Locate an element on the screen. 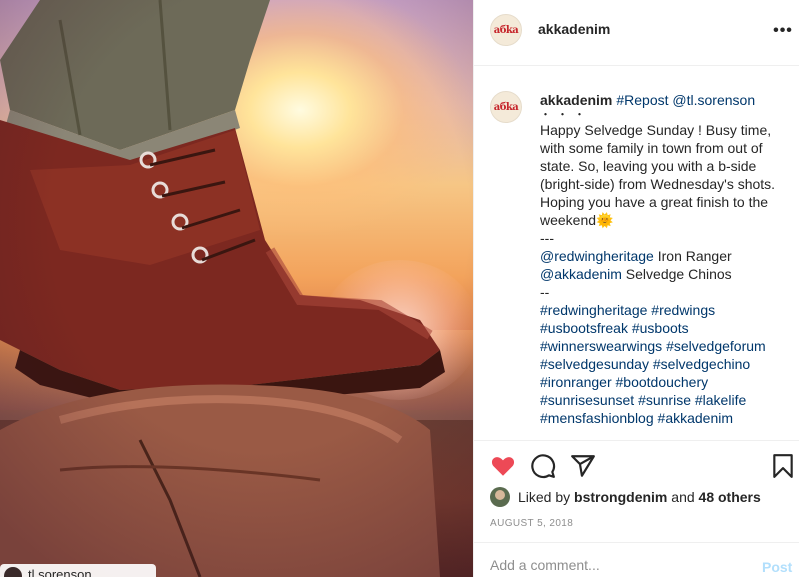 This screenshot has height=577, width=799. caption-line: Happy Selvedge Sunday ! Busy time, is located at coordinates (656, 130).